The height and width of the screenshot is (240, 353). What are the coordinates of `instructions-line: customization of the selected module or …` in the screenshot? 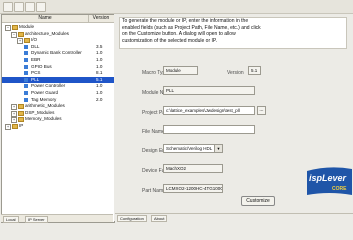 It's located at (169, 40).